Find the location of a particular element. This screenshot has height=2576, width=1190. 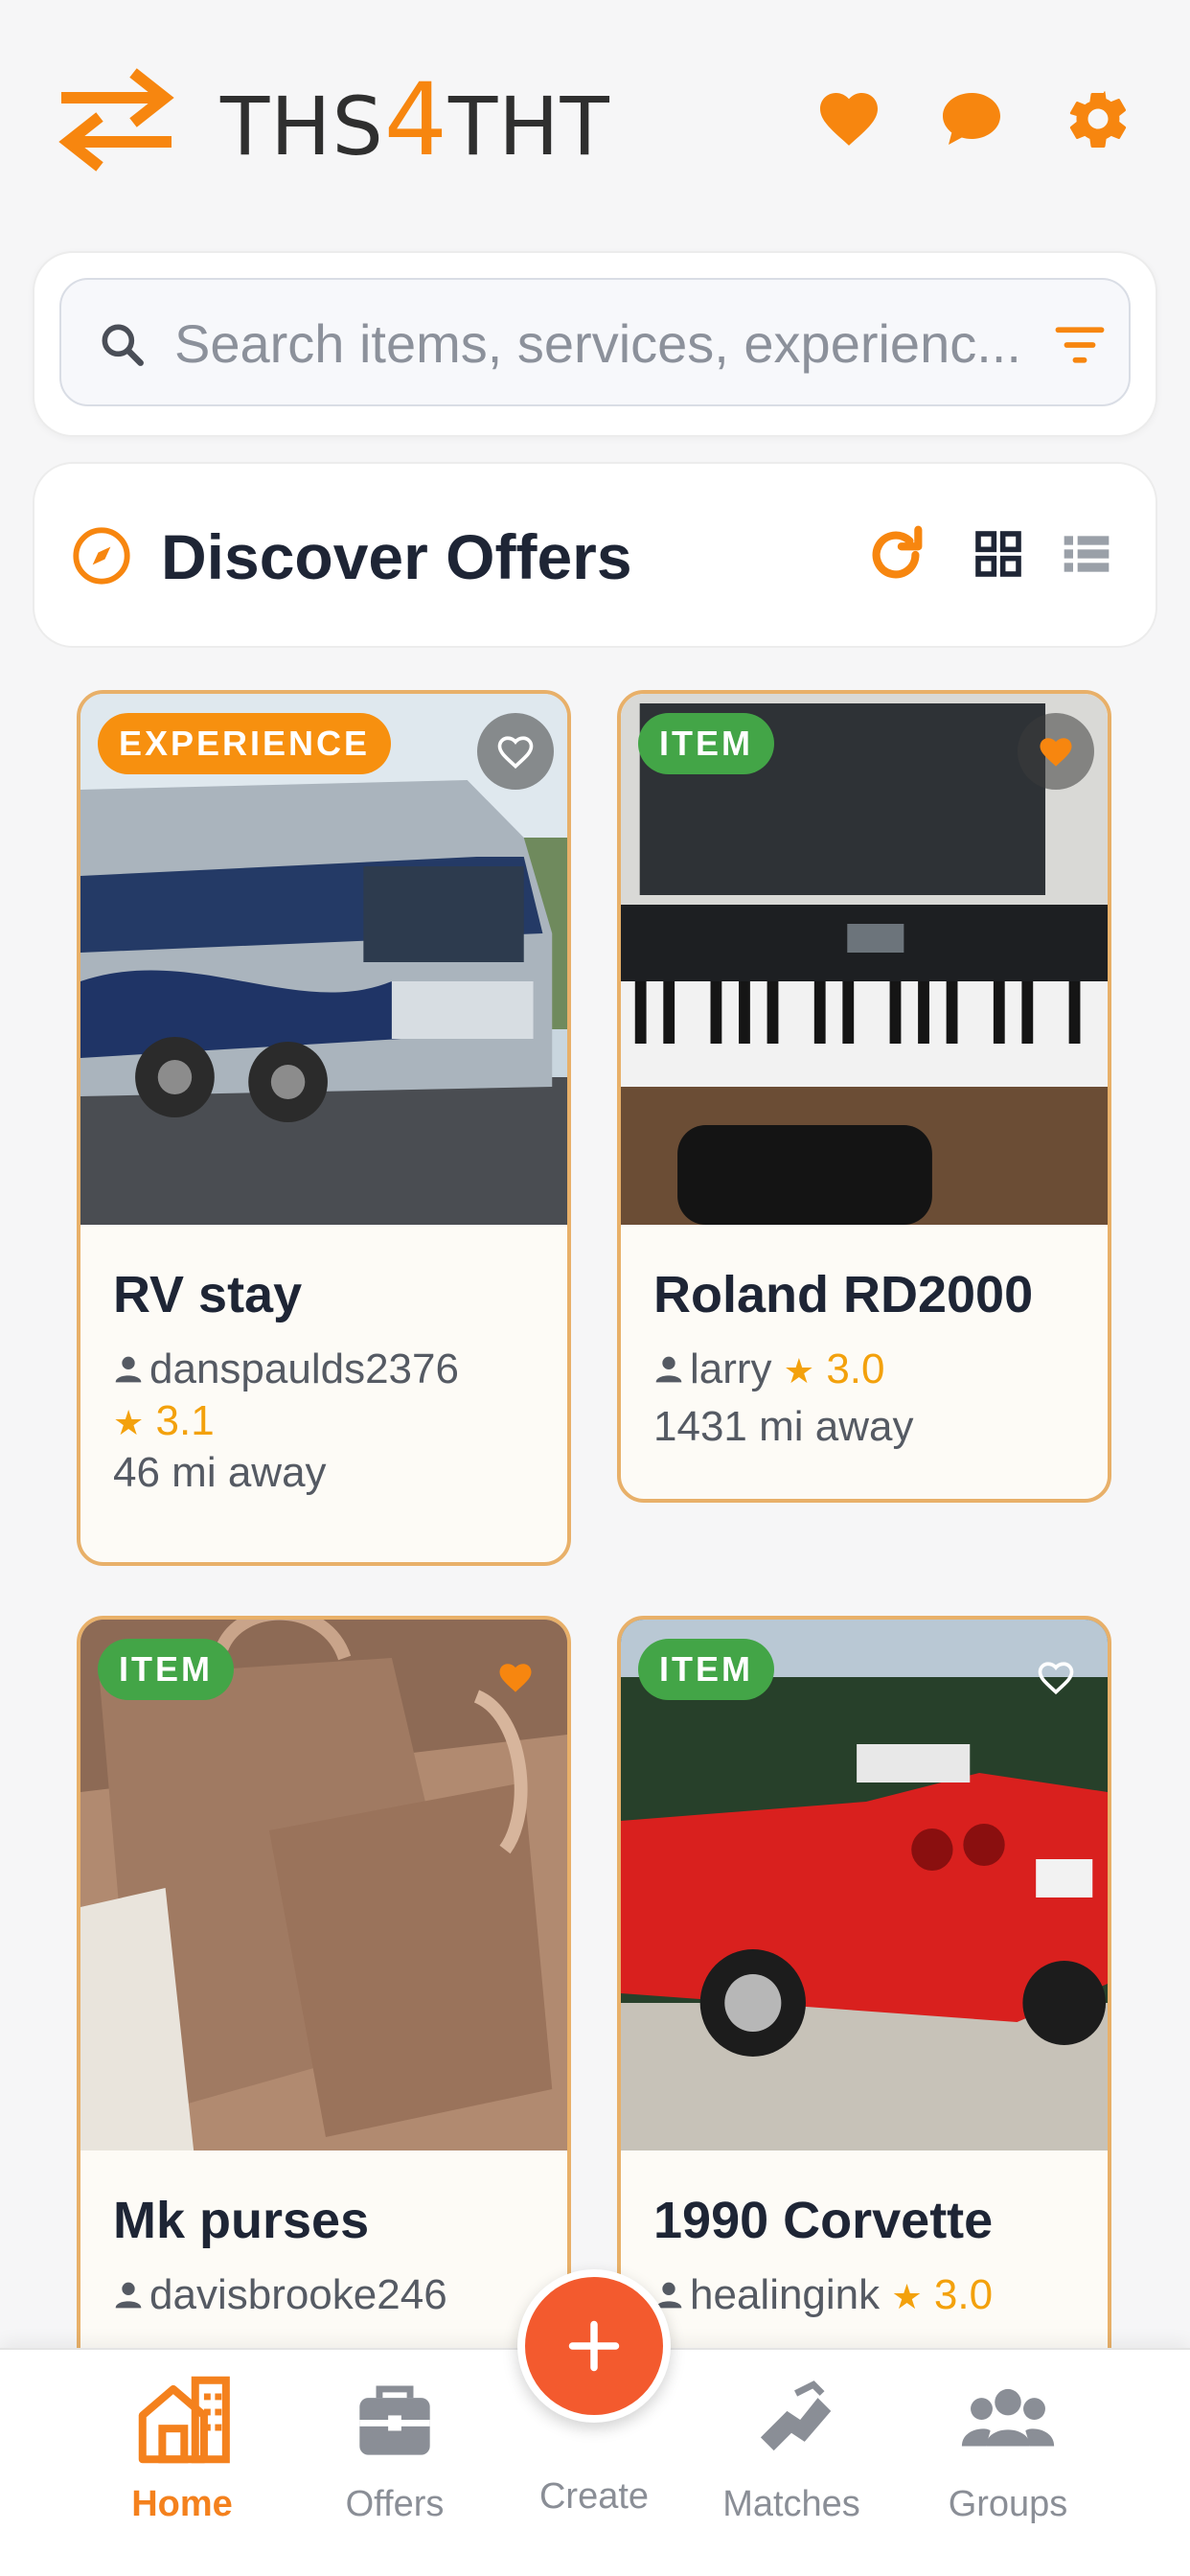

offer-username: davisbrooke246 is located at coordinates (298, 2294).